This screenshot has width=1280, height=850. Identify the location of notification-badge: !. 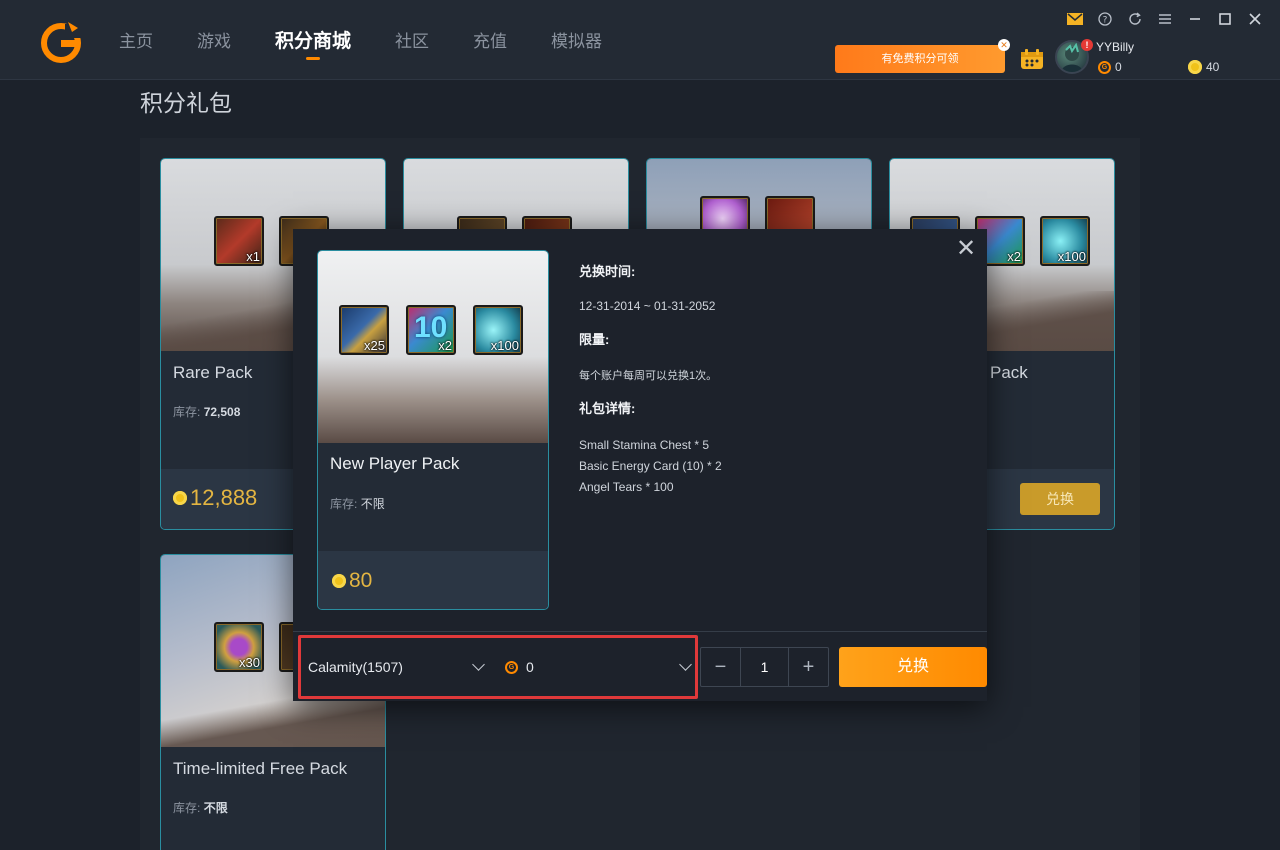
(1087, 45).